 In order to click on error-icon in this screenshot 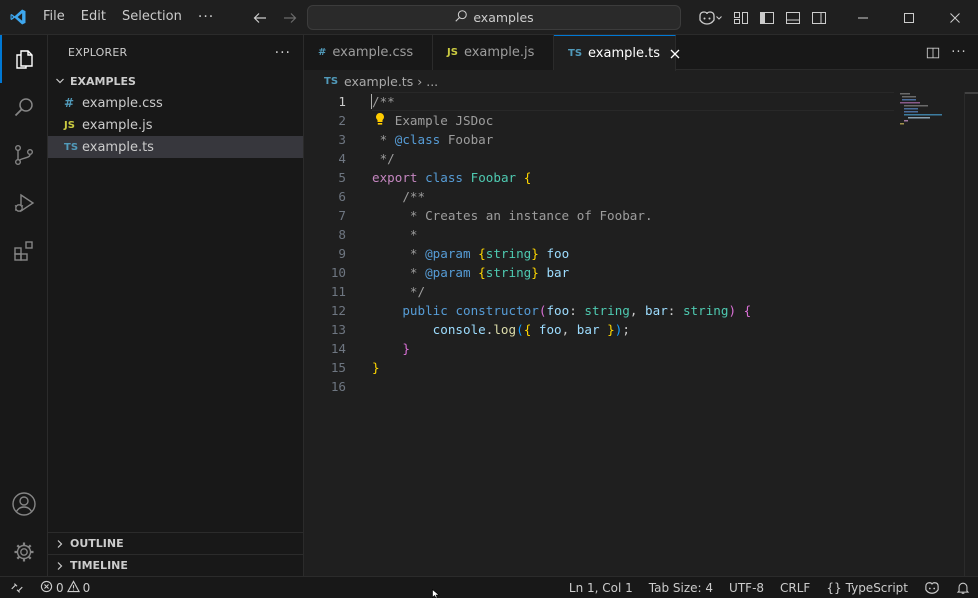, I will do `click(46, 588)`.